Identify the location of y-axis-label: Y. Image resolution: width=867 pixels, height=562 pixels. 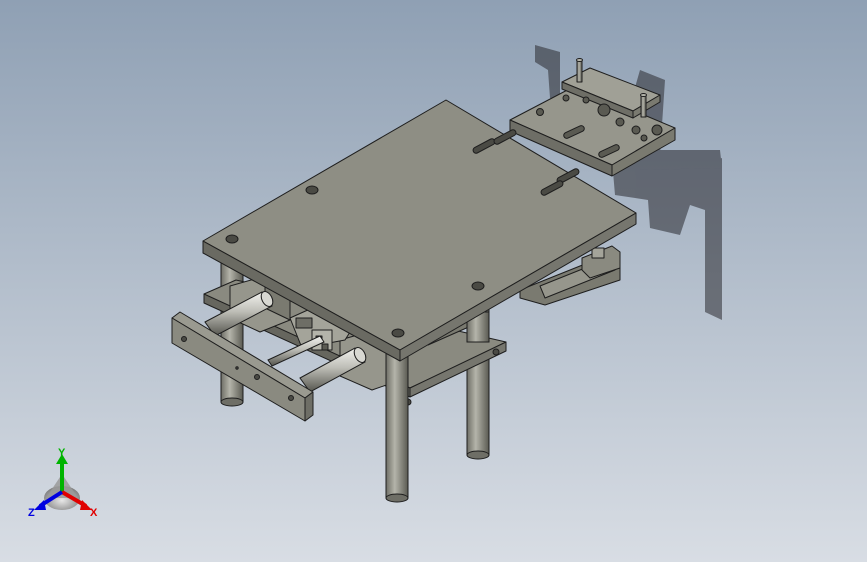
(62, 453).